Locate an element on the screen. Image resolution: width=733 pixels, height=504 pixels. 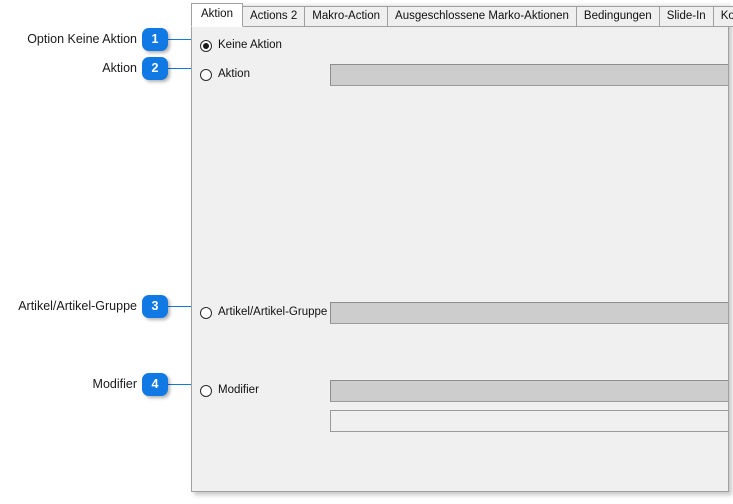
annotation-label: Option Keine Aktion is located at coordinates (82, 38).